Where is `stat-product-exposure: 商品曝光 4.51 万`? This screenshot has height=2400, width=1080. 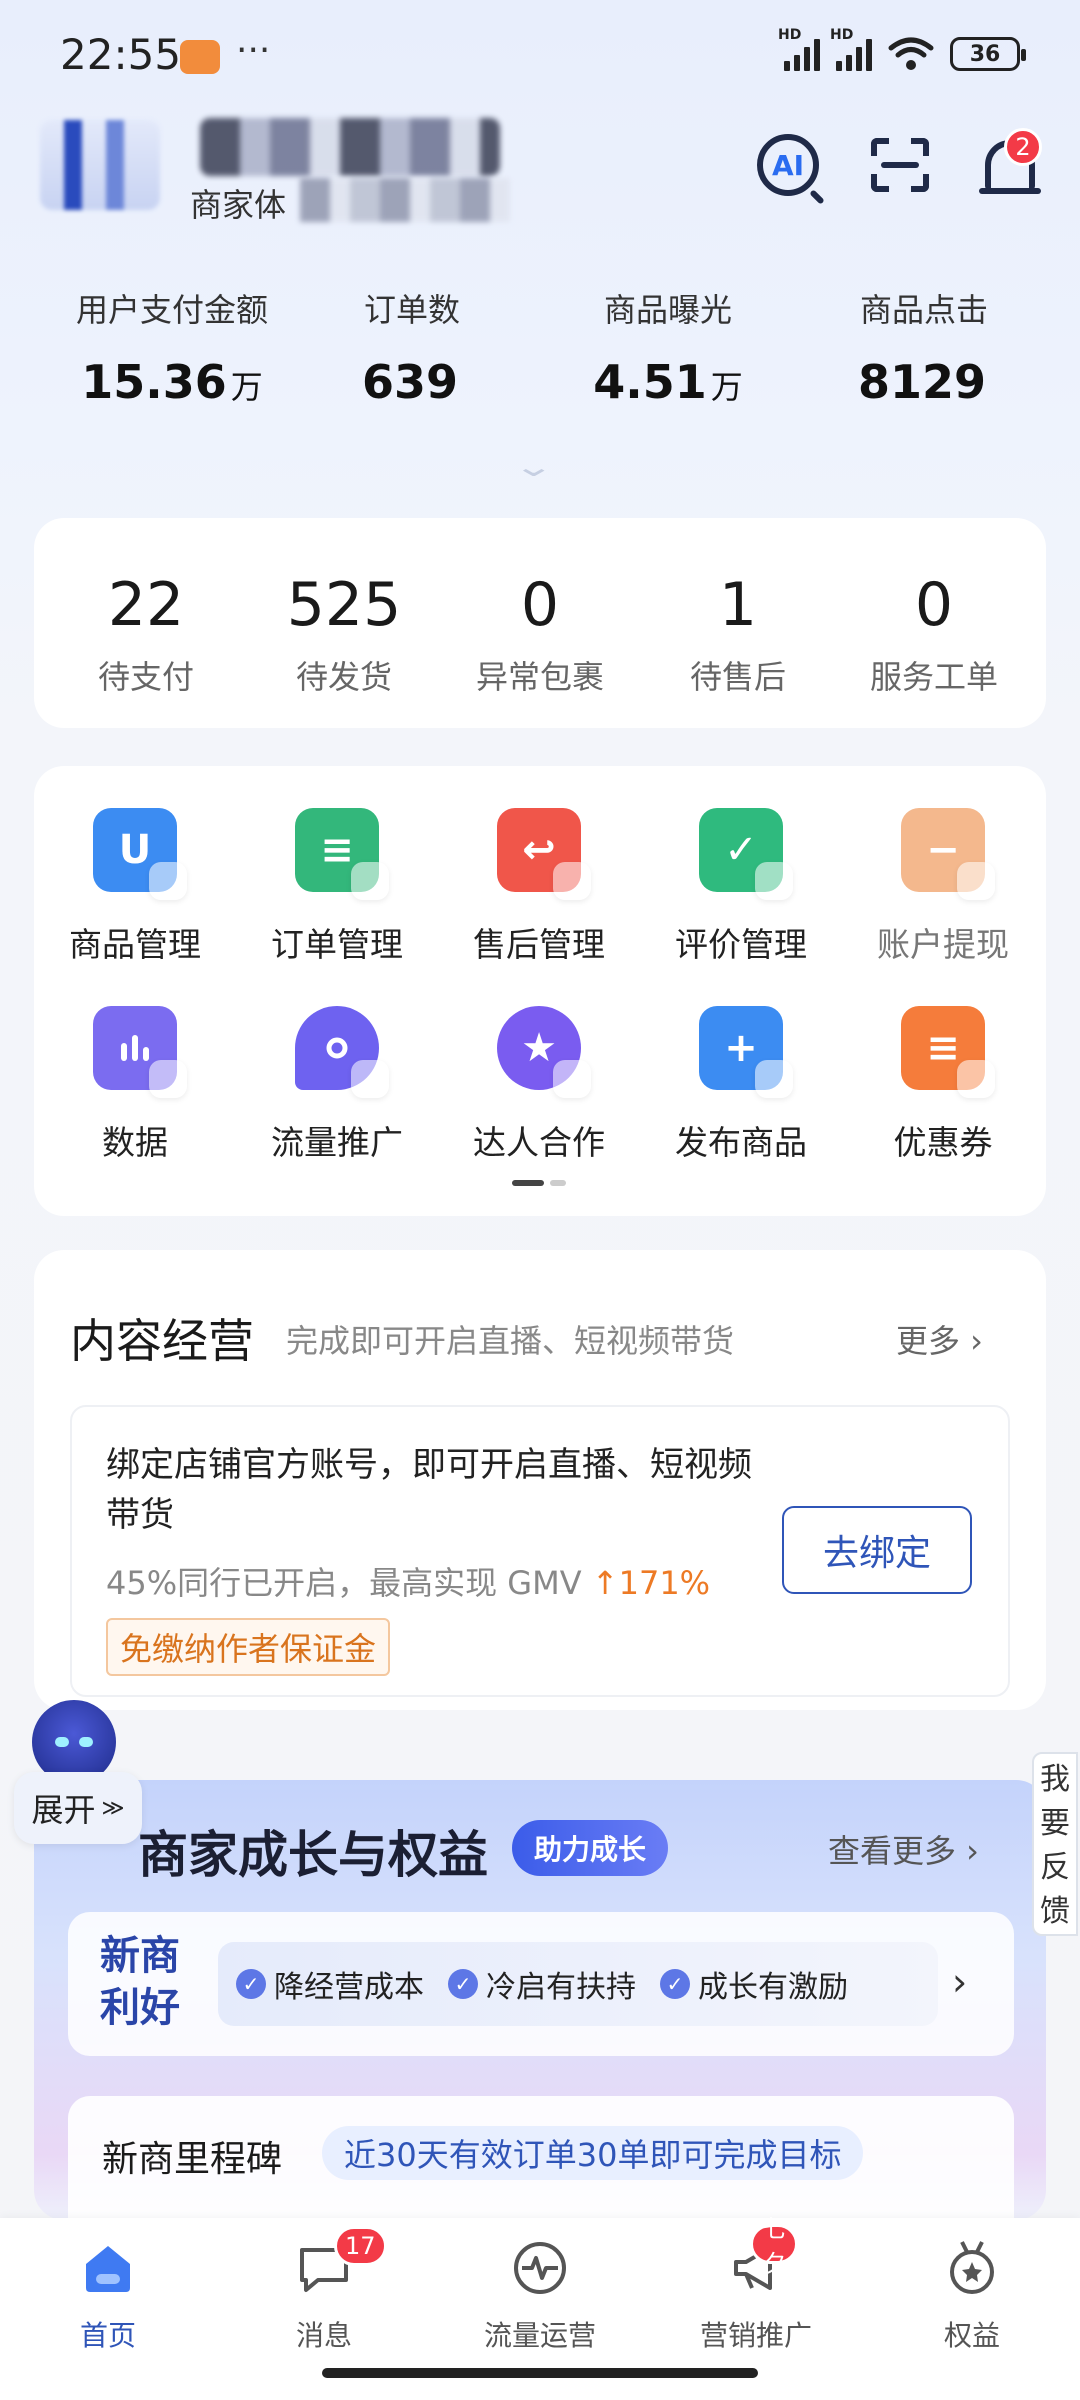 stat-product-exposure: 商品曝光 4.51 万 is located at coordinates (668, 347).